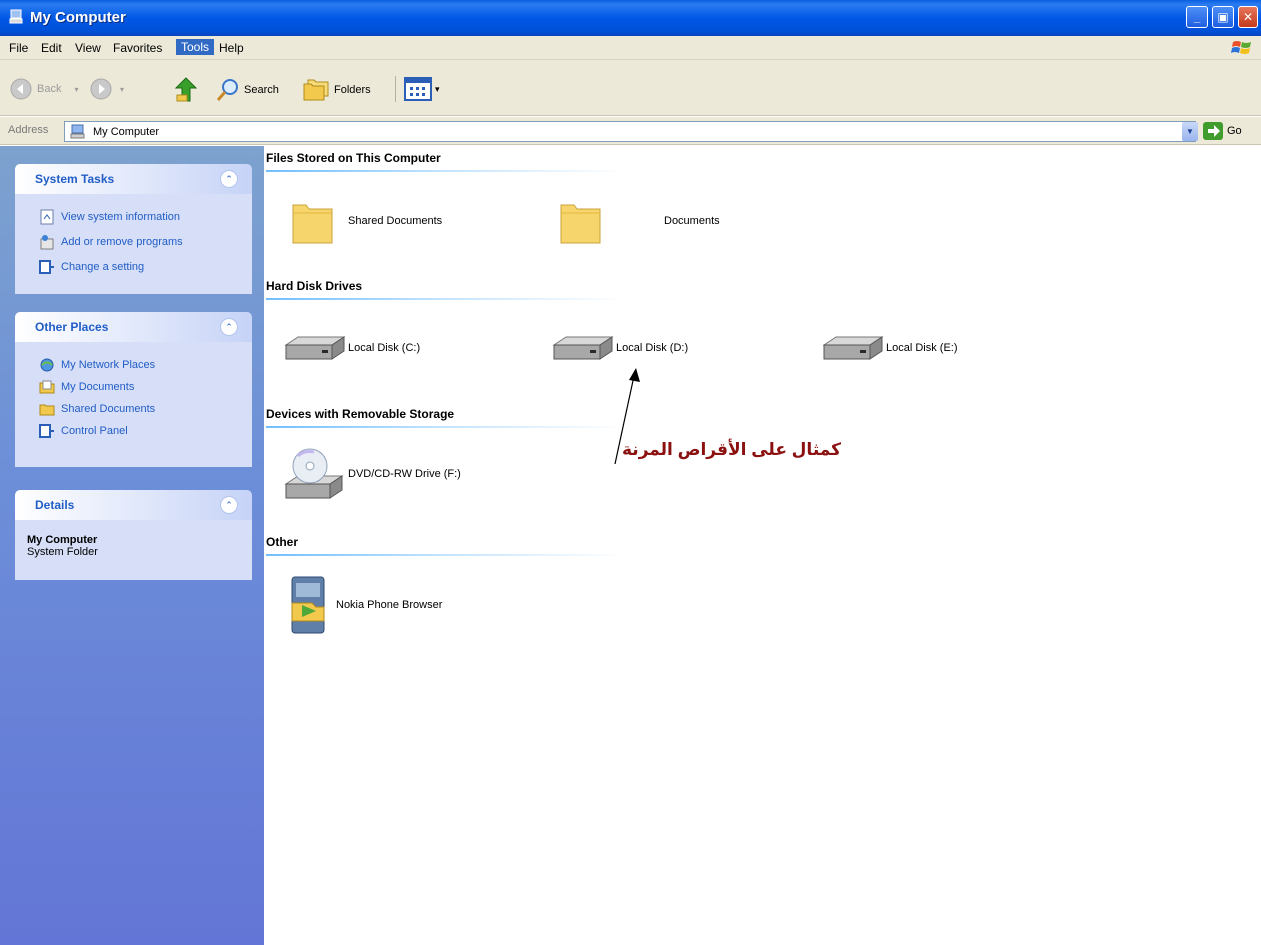  What do you see at coordinates (21, 89) in the screenshot?
I see `back-arrow-icon` at bounding box center [21, 89].